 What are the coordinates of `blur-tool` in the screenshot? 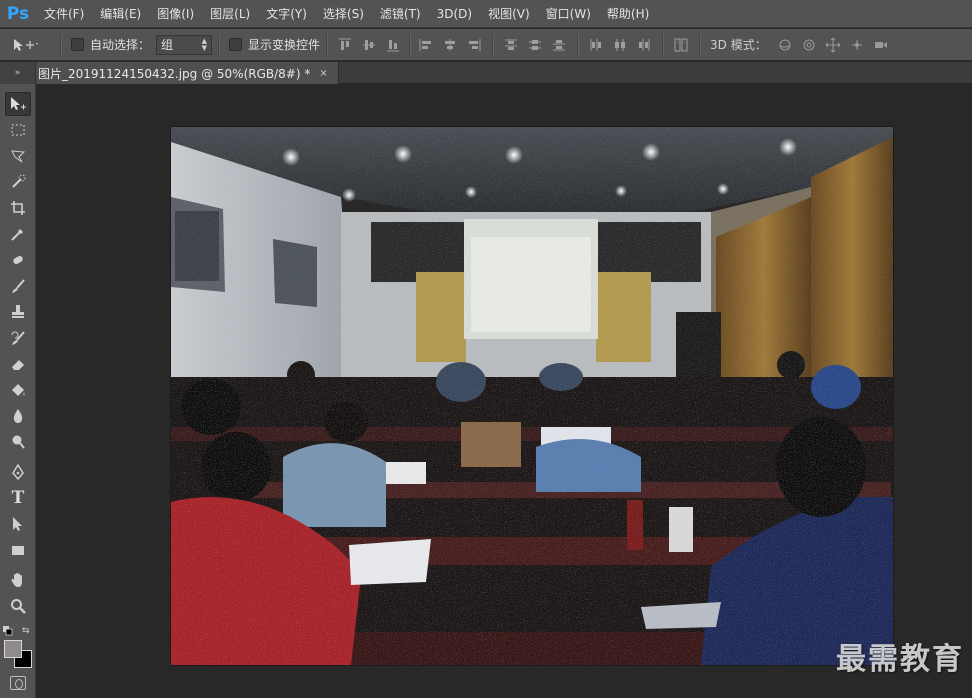 It's located at (18, 416).